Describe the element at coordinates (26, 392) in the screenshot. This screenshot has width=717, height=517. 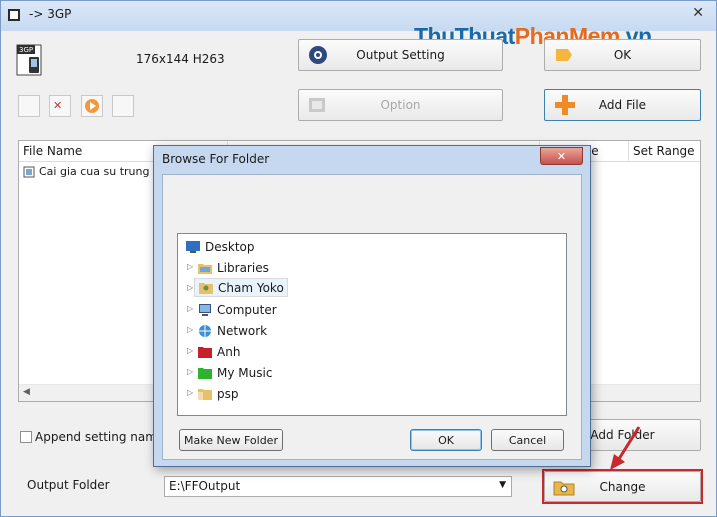
I see `scroll-left-icon: ◀` at that location.